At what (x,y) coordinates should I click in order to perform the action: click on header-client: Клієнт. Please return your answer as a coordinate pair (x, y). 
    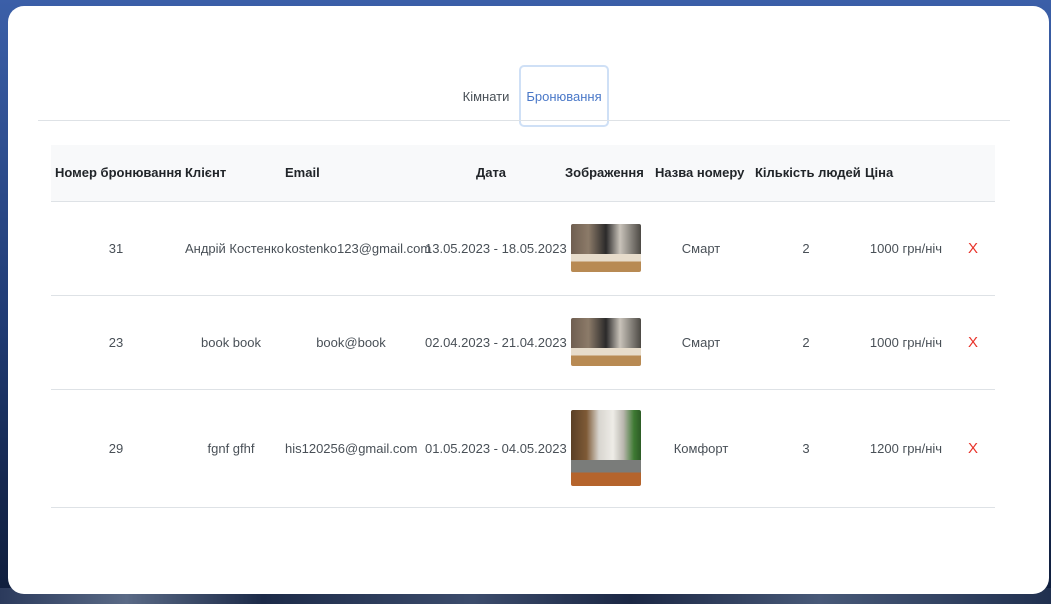
    Looking at the image, I should click on (231, 173).